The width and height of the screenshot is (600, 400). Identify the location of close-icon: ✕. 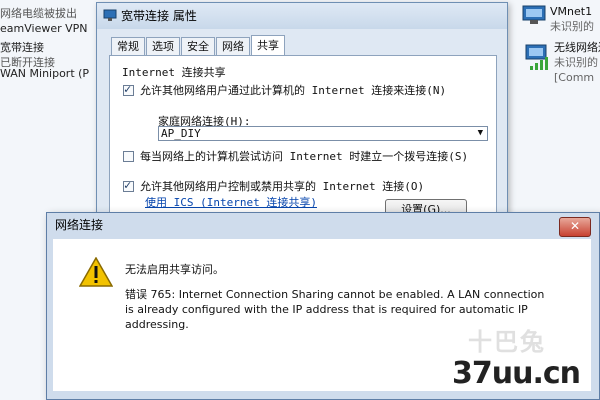
(575, 226).